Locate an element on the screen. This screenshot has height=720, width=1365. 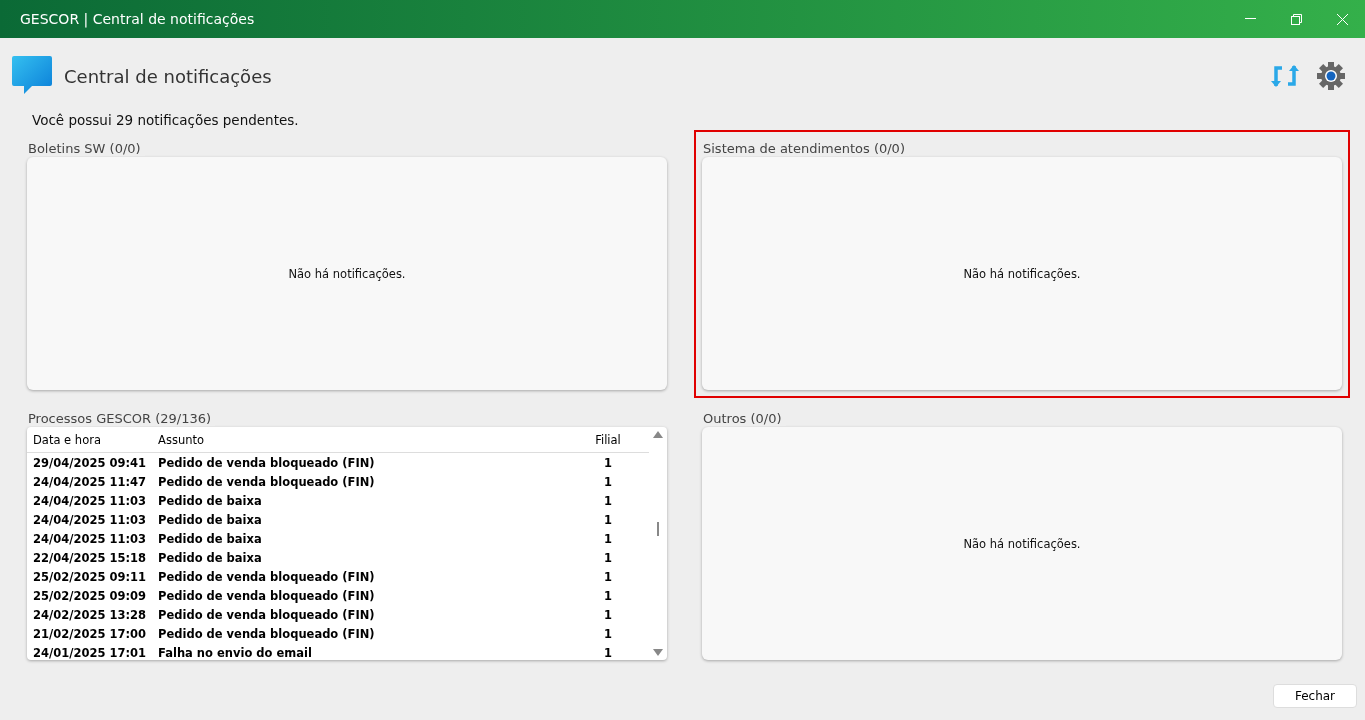
page-title: Central de notificações is located at coordinates (168, 76).